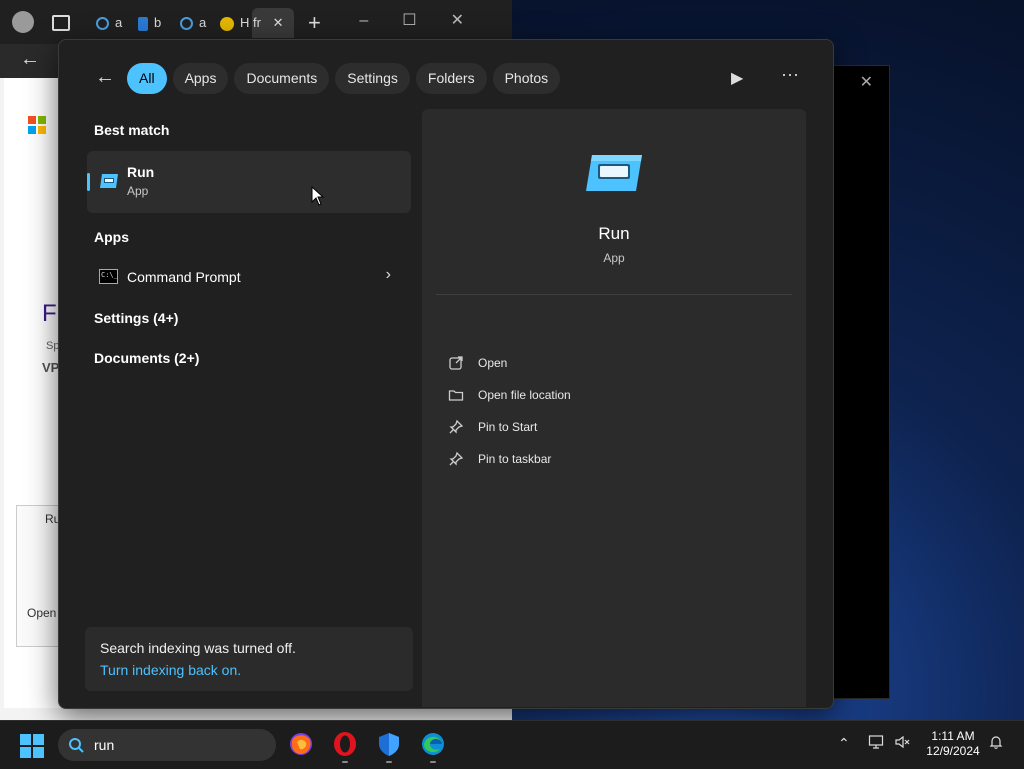  What do you see at coordinates (147, 78) in the screenshot?
I see `filter-all: All` at bounding box center [147, 78].